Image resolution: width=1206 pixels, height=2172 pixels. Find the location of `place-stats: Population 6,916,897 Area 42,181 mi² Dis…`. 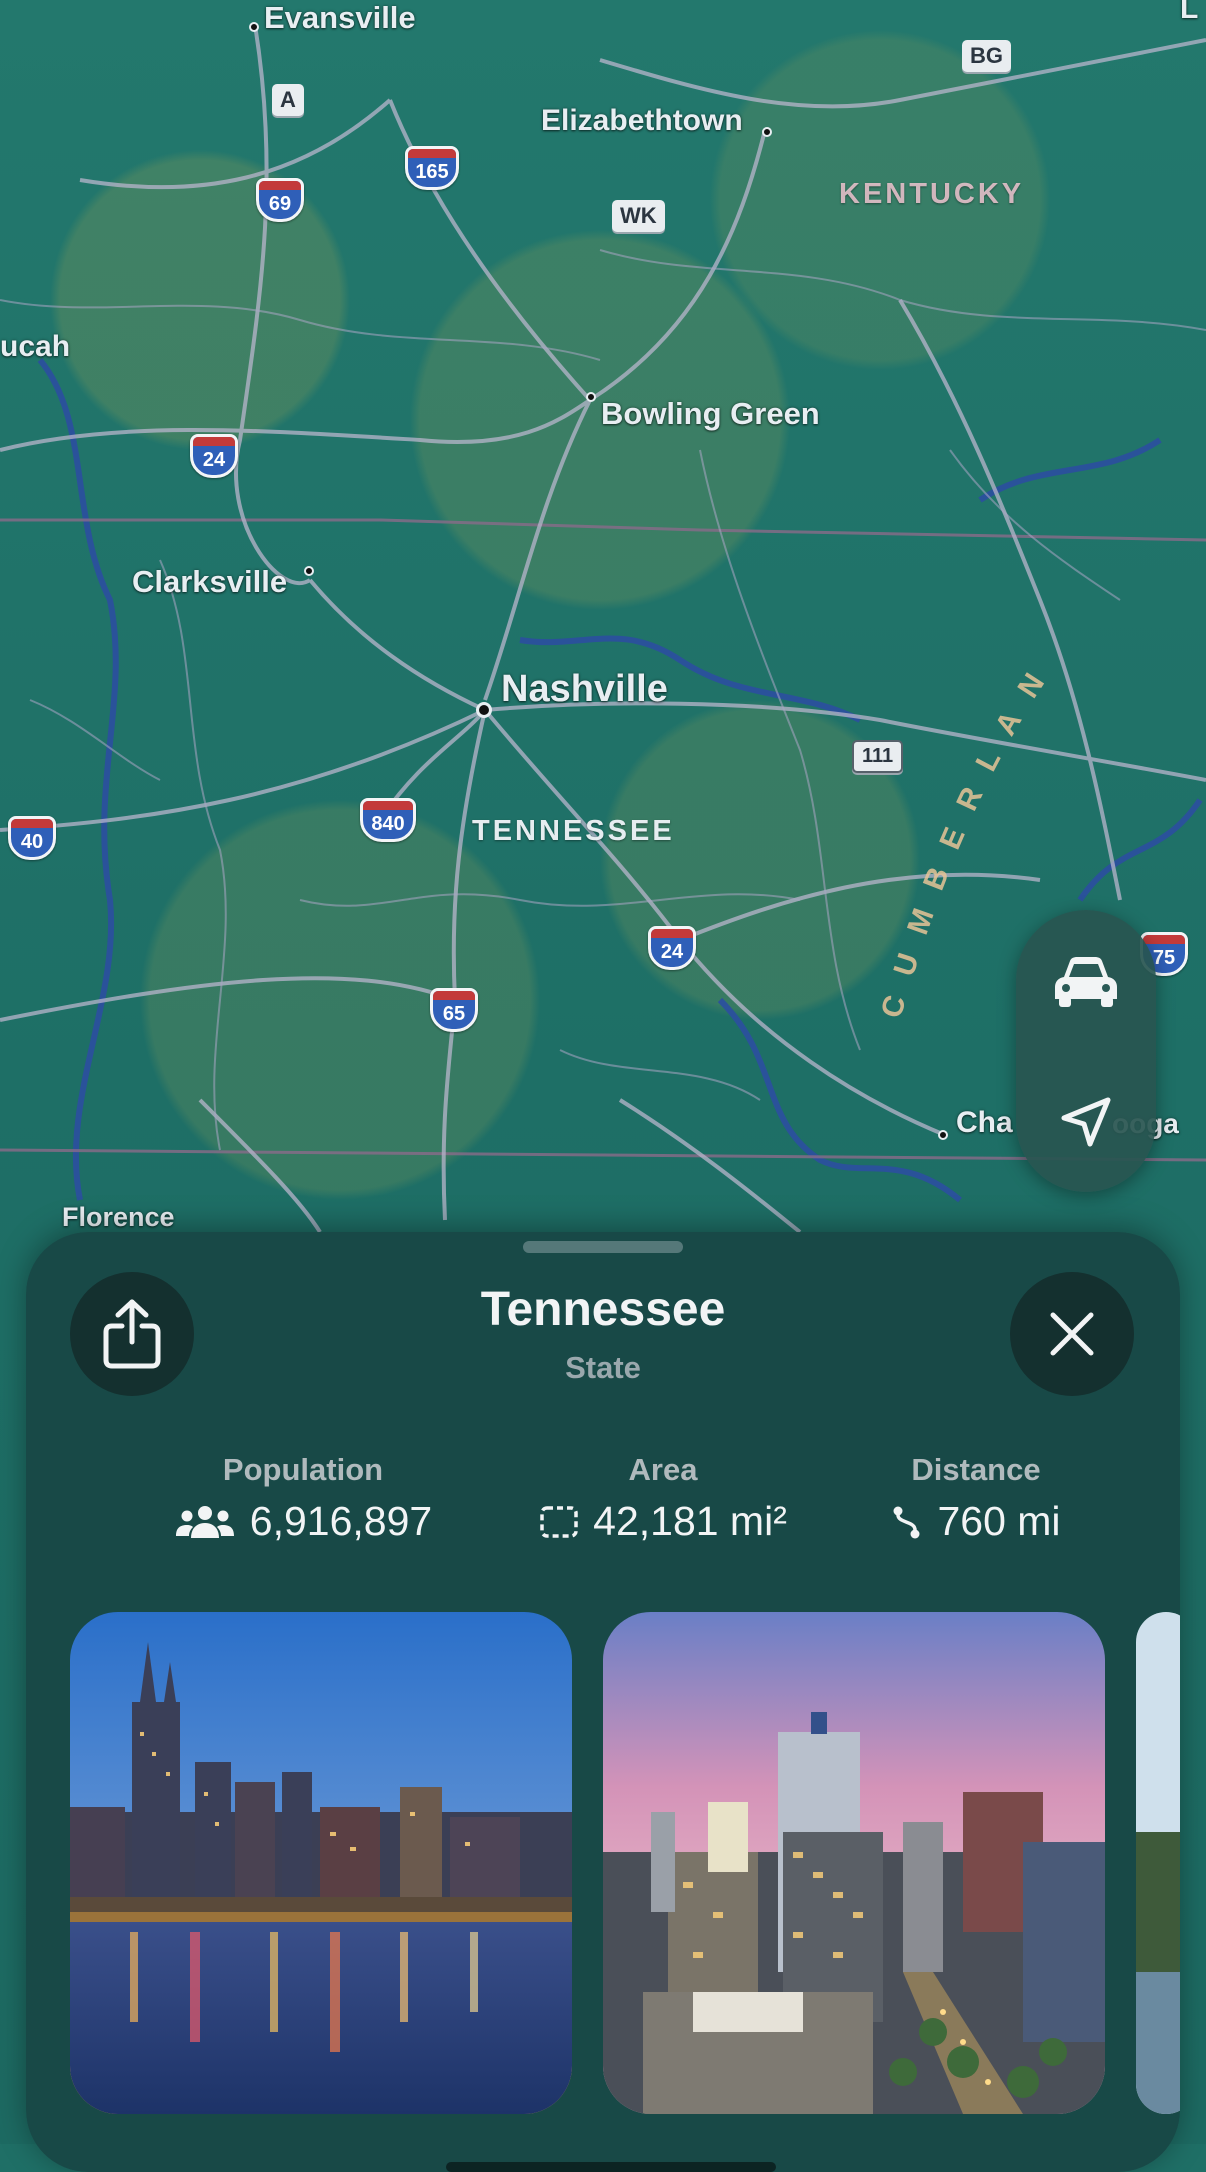

place-stats: Population 6,916,897 Area 42,181 mi² Dis… is located at coordinates (603, 1502).